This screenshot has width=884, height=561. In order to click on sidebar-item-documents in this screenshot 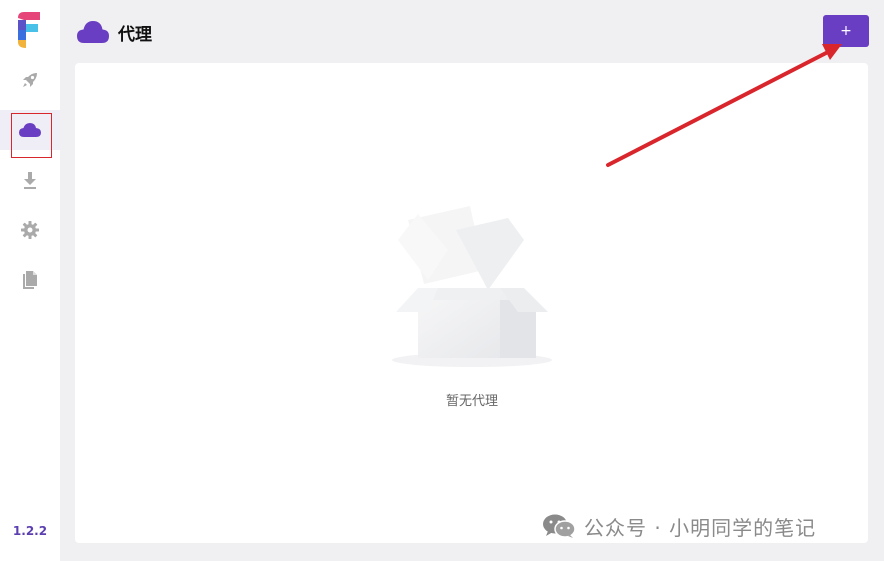, I will do `click(30, 280)`.